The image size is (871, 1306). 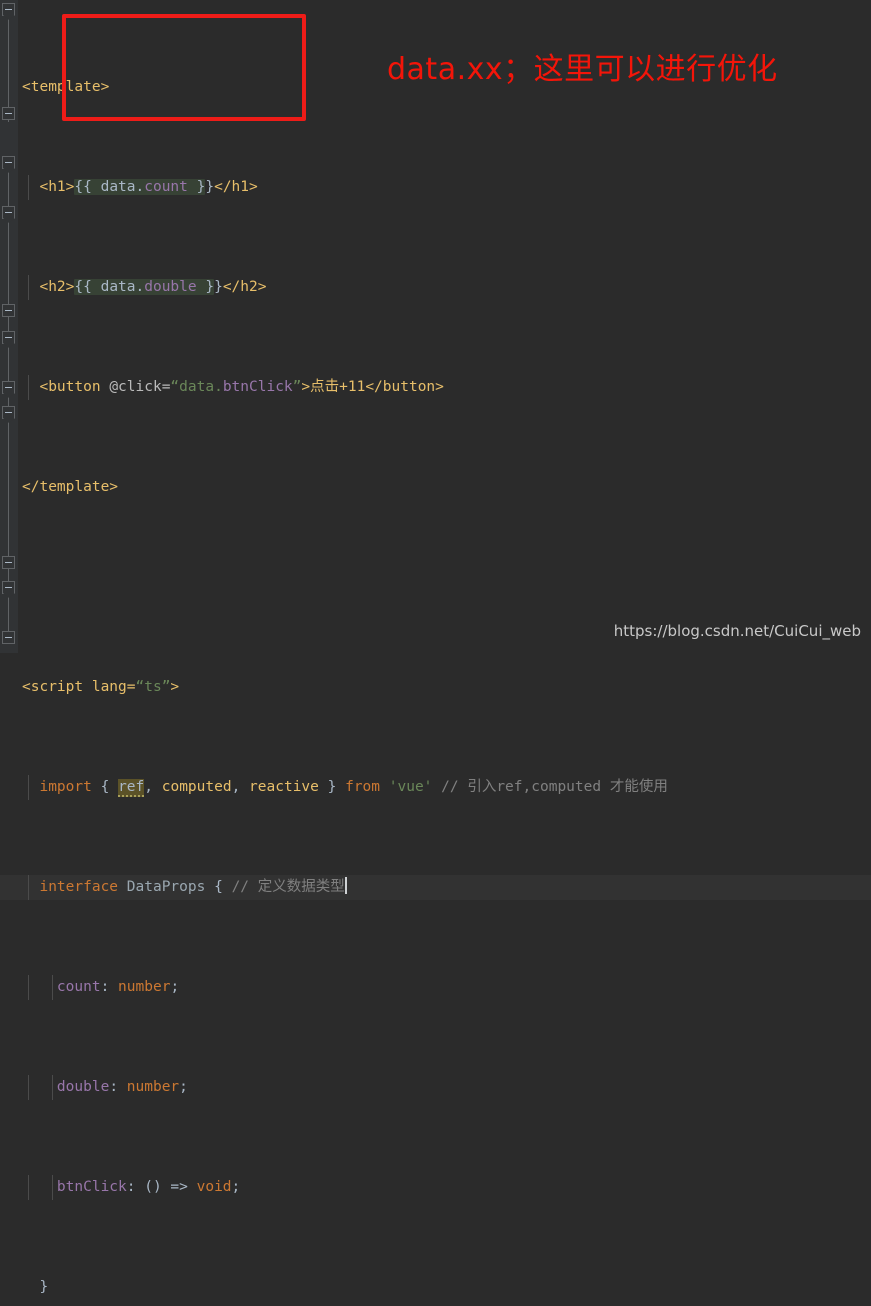 I want to click on code-line: double: number;, so click(x=435, y=1087).